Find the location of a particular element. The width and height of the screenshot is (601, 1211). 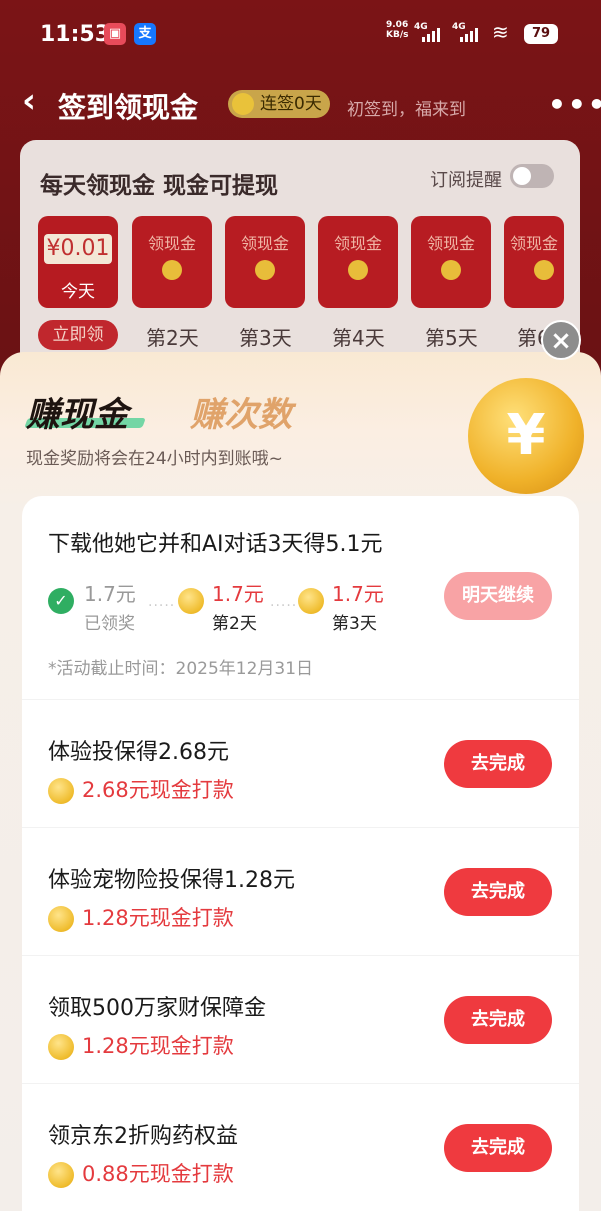

task-item: 体验投保得2.68元 2.68元现金打款 去完成 is located at coordinates (300, 764).